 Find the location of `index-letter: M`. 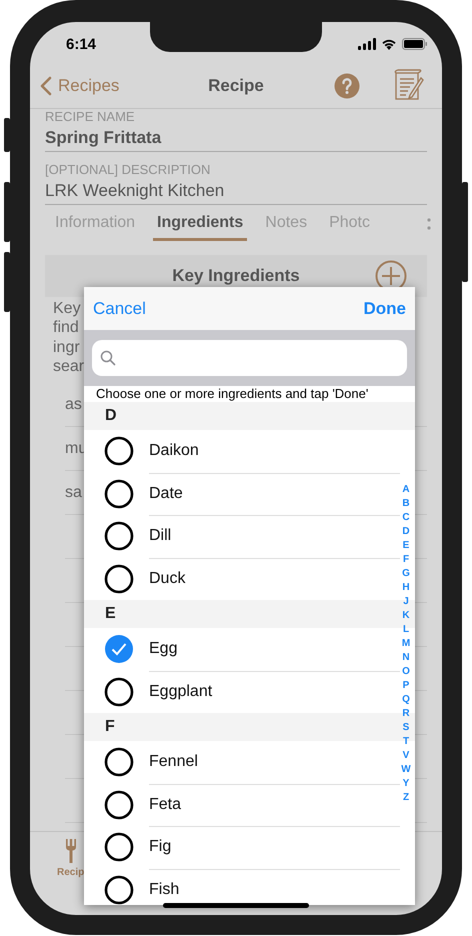

index-letter: M is located at coordinates (406, 644).